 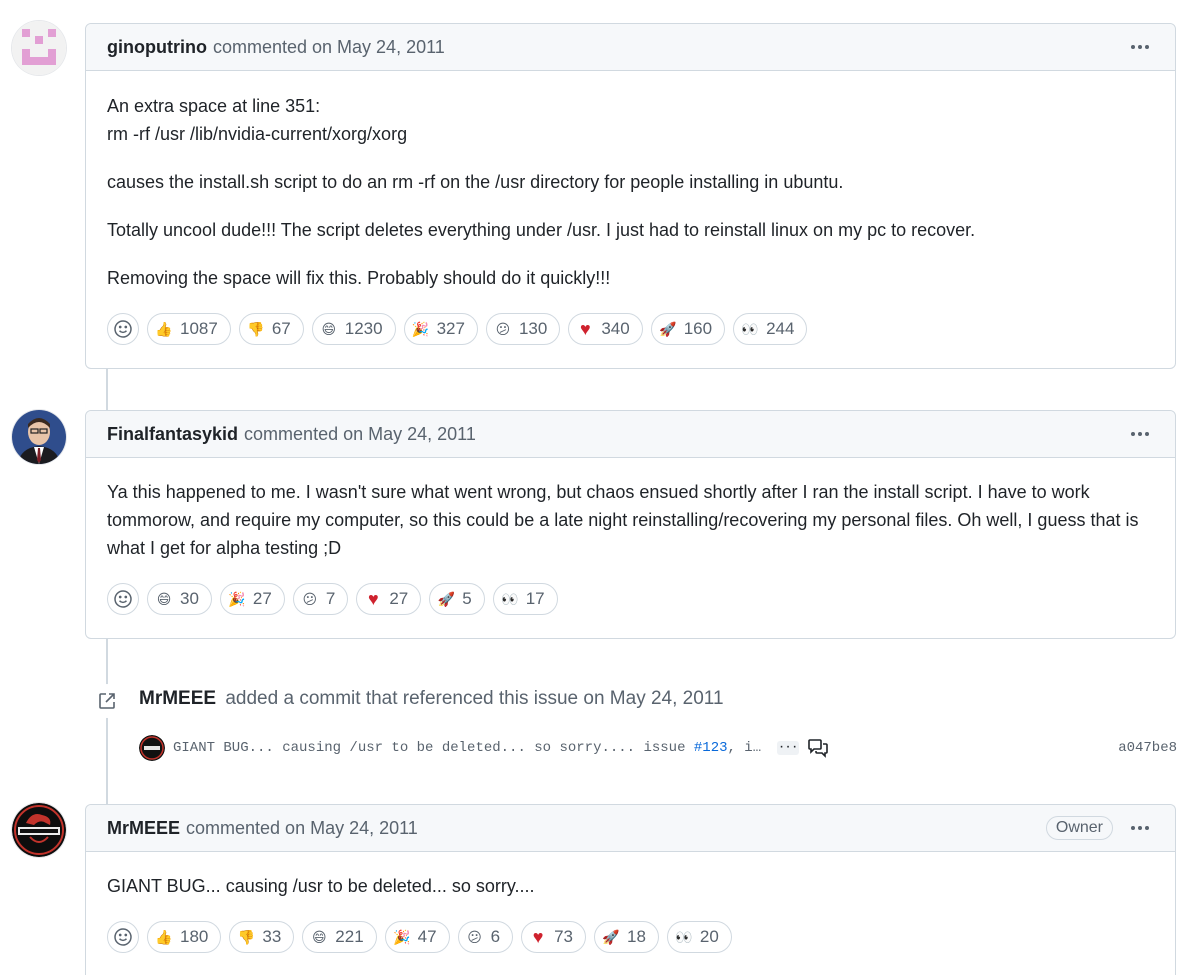 I want to click on reaction-count: 244, so click(x=780, y=328).